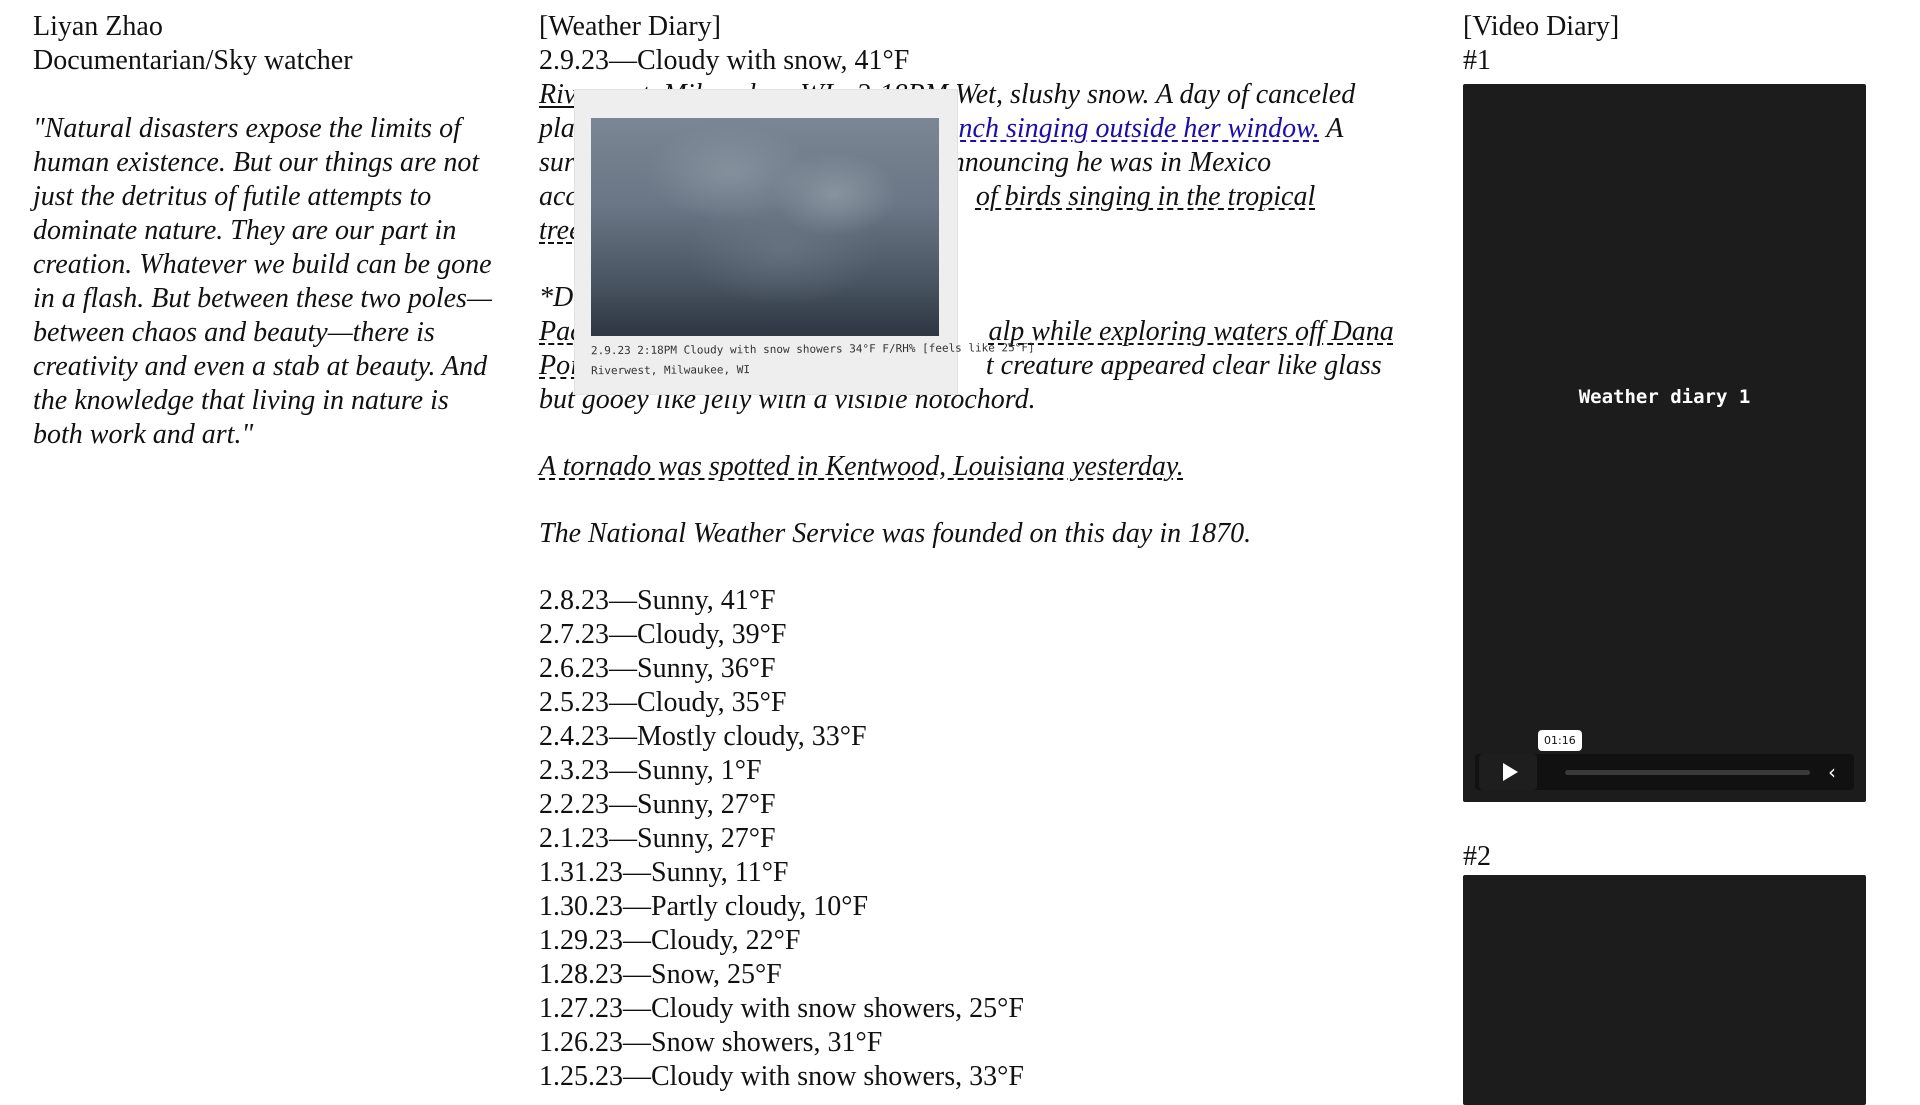 The width and height of the screenshot is (1920, 1105). I want to click on list-item: 2.4.23—Mostly cloudy, 33°F, so click(959, 737).